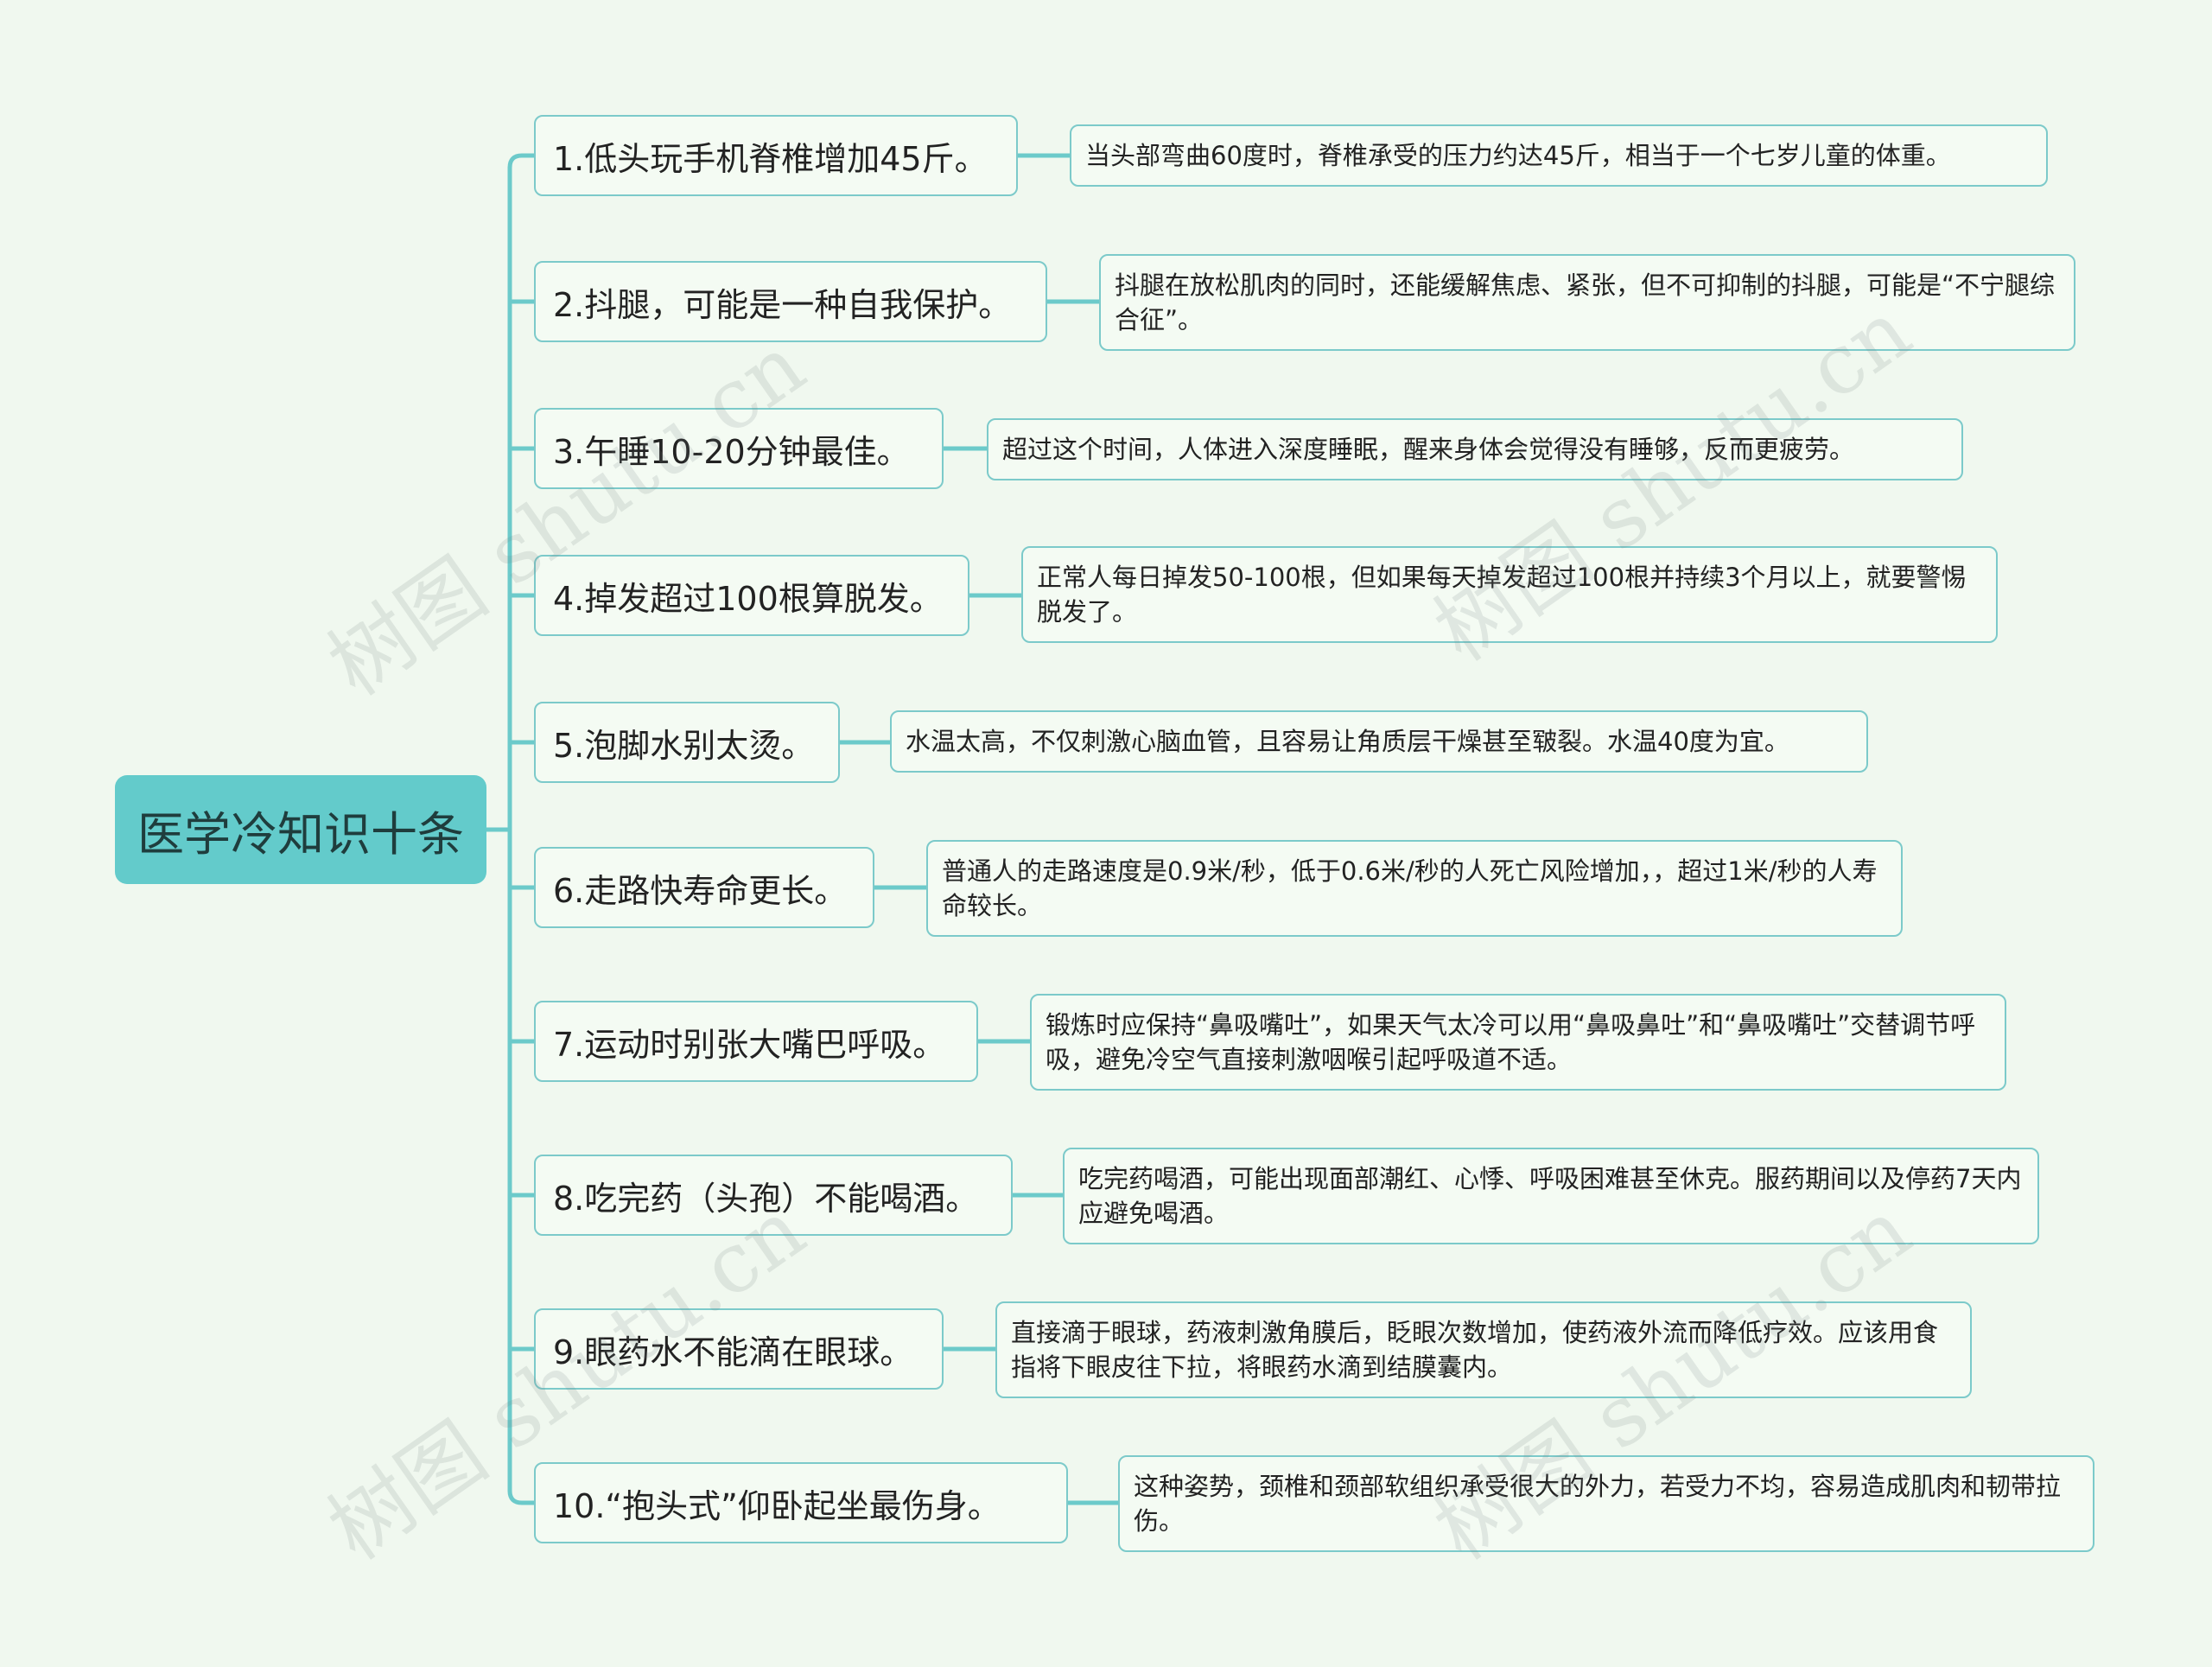 The height and width of the screenshot is (1667, 2212). What do you see at coordinates (756, 1041) in the screenshot?
I see `topic-node-7: 7.运动时别张大嘴巴呼吸。` at bounding box center [756, 1041].